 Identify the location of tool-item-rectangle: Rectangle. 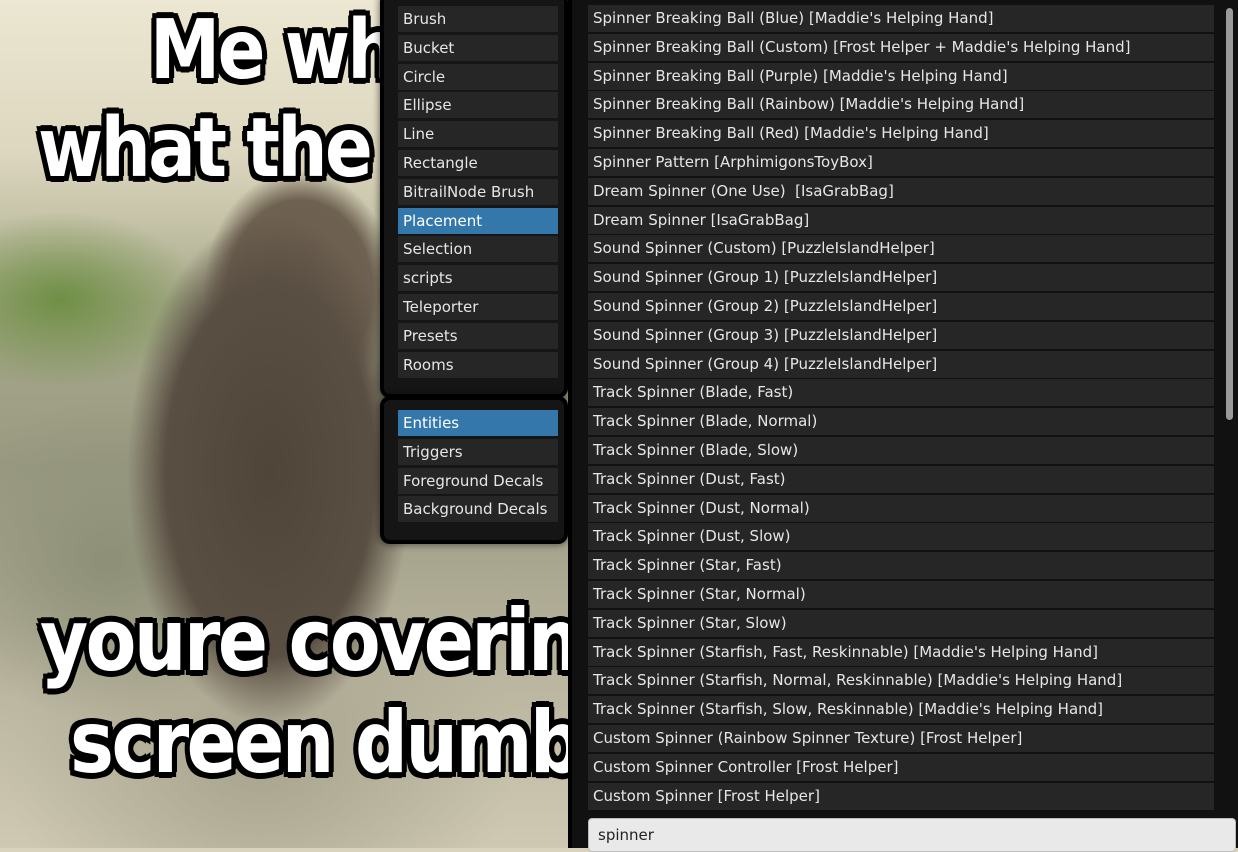
(478, 162).